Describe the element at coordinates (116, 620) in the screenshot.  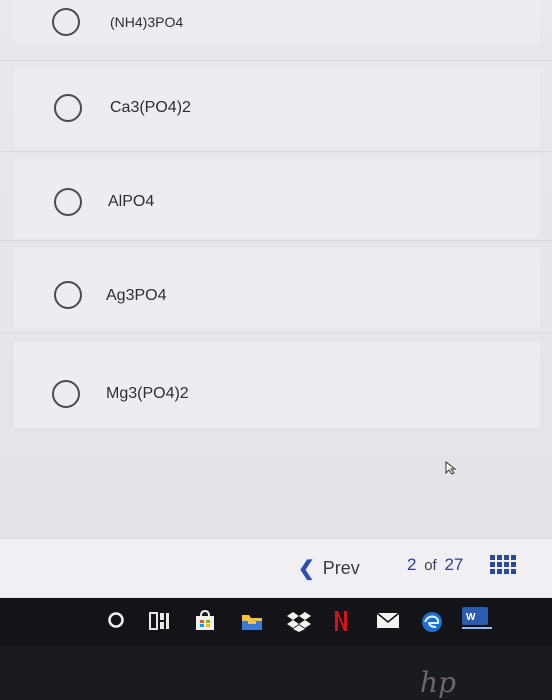
I see `start-circle-icon` at that location.